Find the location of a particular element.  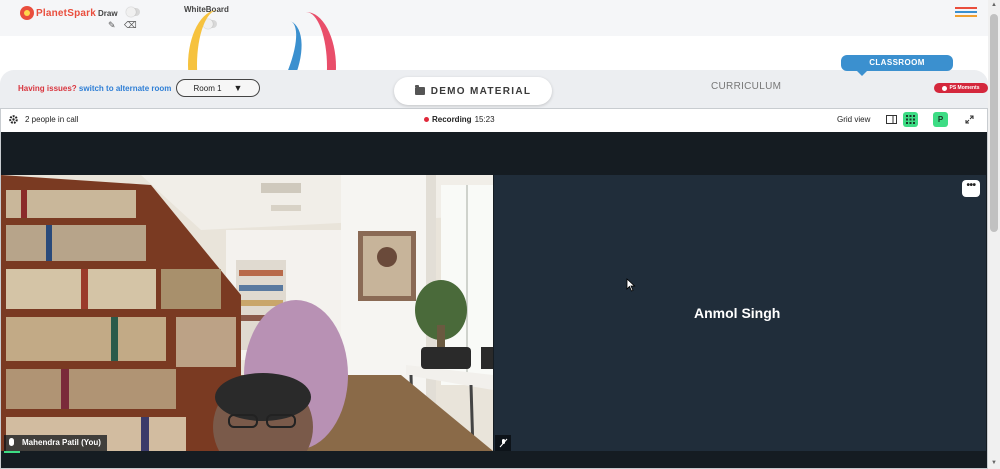

expand-icon is located at coordinates (969, 119).